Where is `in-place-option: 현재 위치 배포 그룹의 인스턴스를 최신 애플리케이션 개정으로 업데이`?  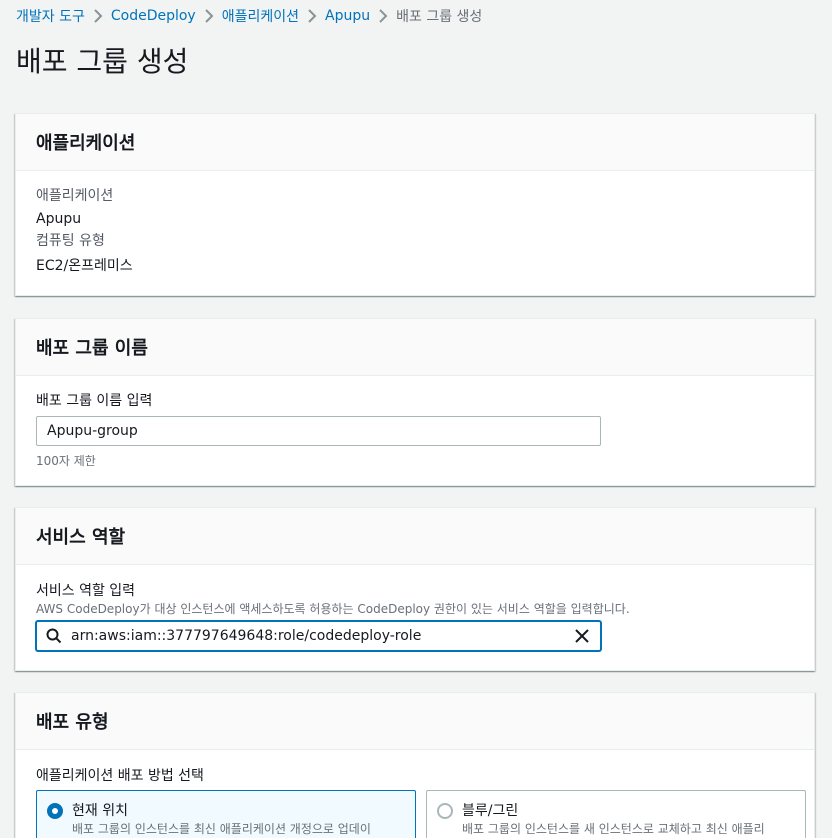
in-place-option: 현재 위치 배포 그룹의 인스턴스를 최신 애플리케이션 개정으로 업데이 is located at coordinates (226, 814).